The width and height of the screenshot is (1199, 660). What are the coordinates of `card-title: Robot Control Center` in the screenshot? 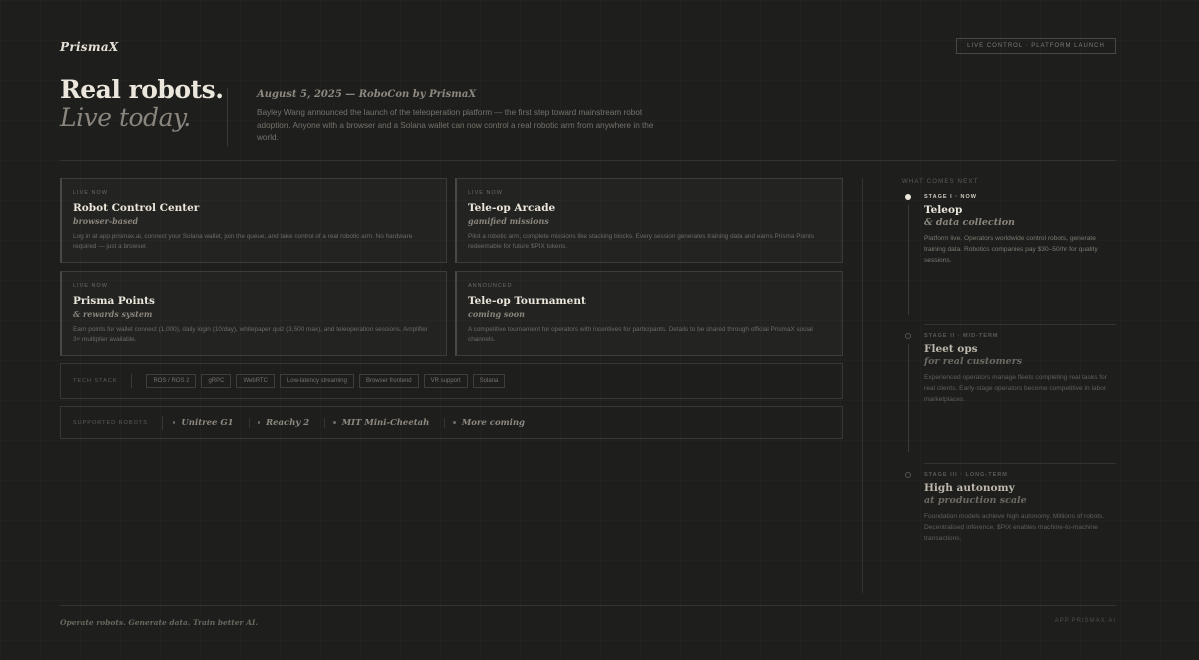 It's located at (136, 208).